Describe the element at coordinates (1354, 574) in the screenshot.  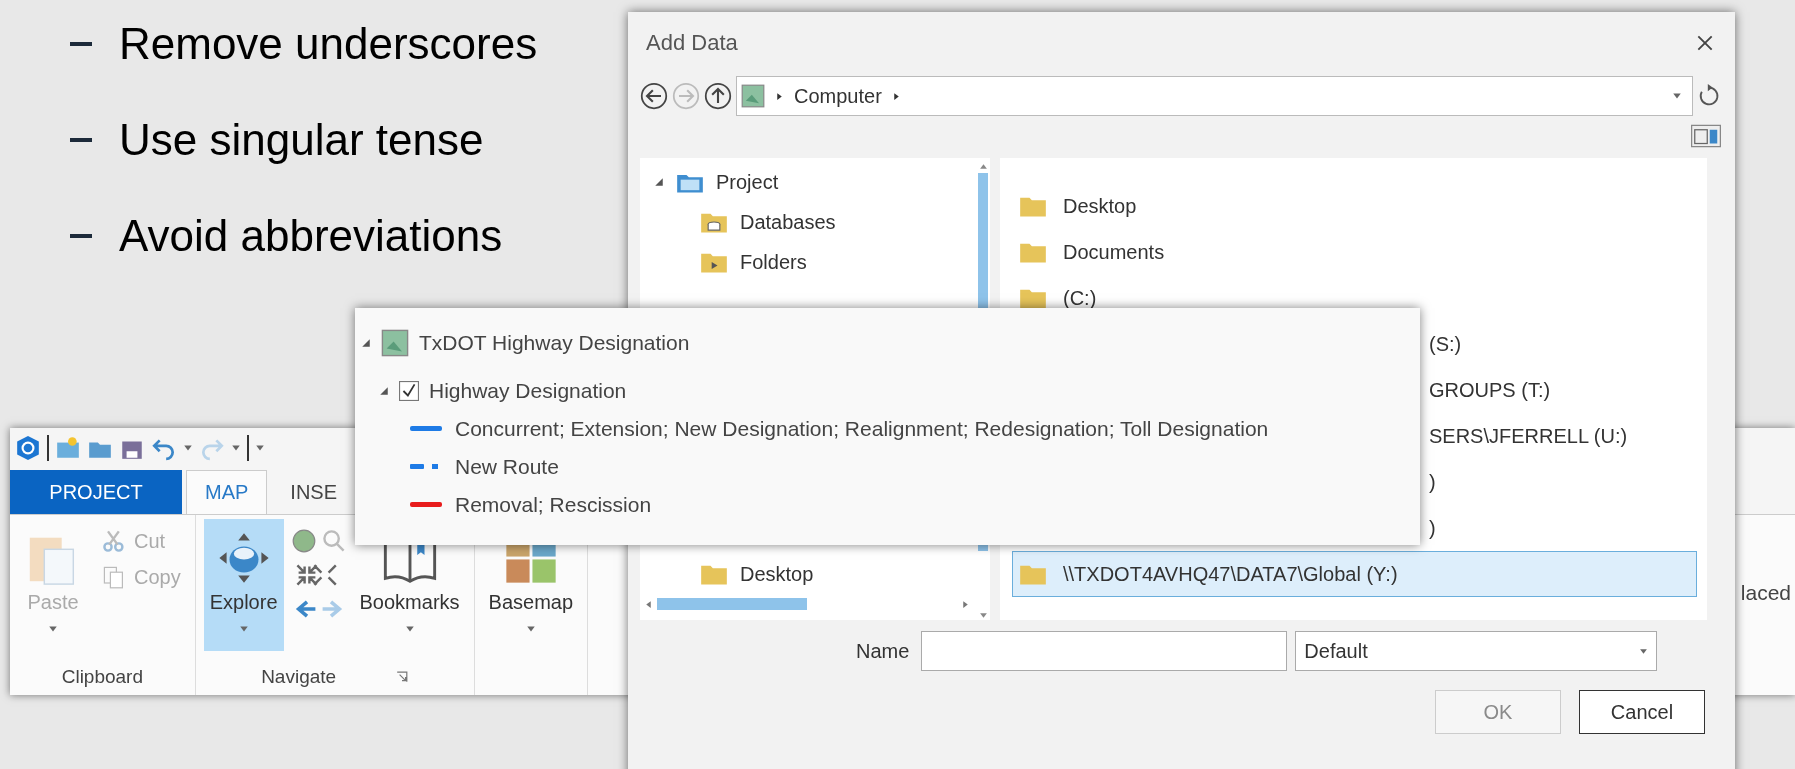
I see `folder-item: \\TXDOT4AVHQ47\DATA7\Global (Y:)` at that location.